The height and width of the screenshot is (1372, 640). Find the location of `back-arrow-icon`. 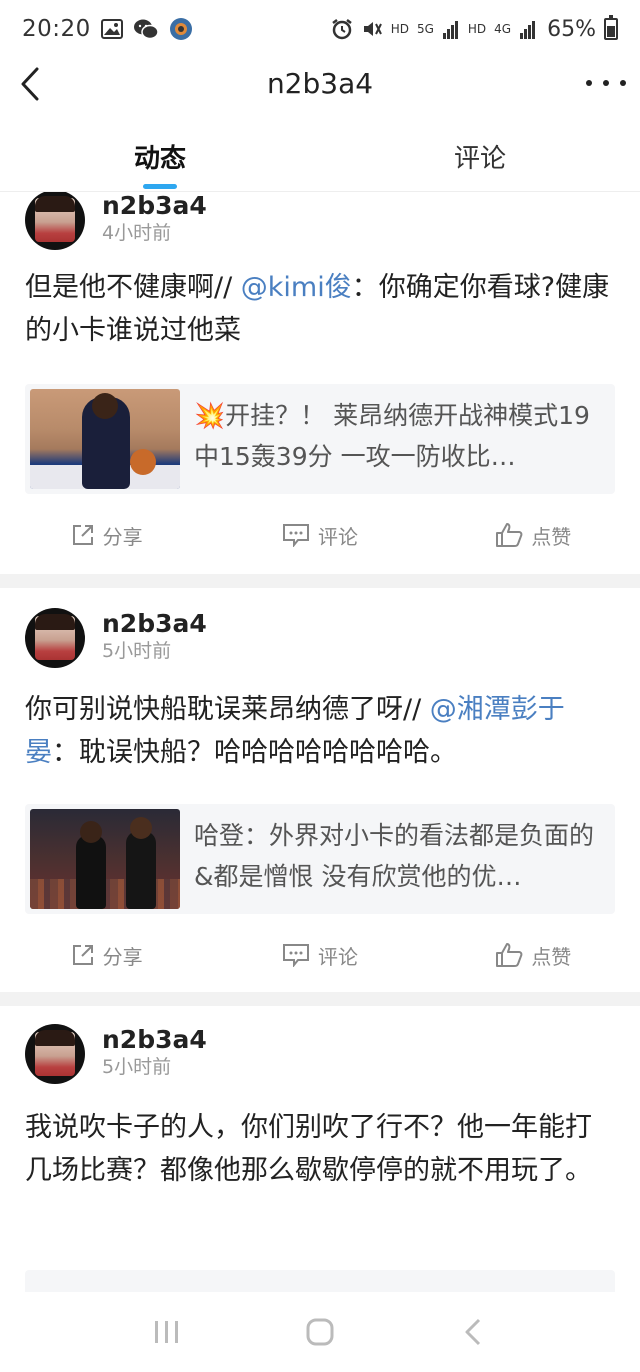

back-arrow-icon is located at coordinates (473, 1332).